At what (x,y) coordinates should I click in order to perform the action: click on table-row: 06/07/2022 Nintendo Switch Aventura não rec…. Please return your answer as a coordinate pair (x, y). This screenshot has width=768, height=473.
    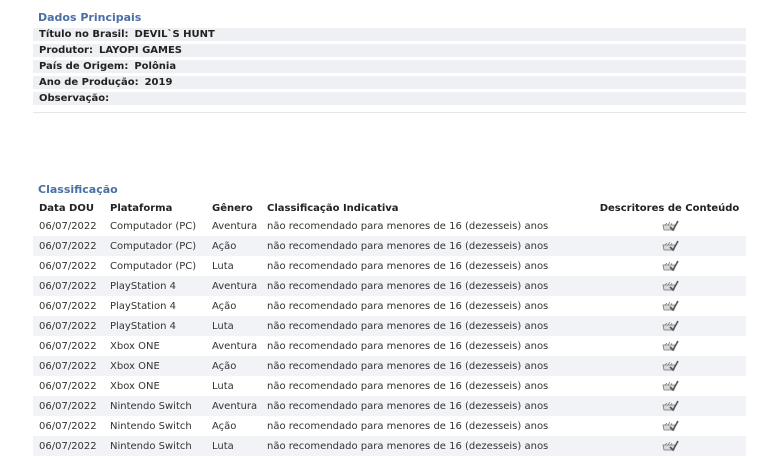
    Looking at the image, I should click on (389, 406).